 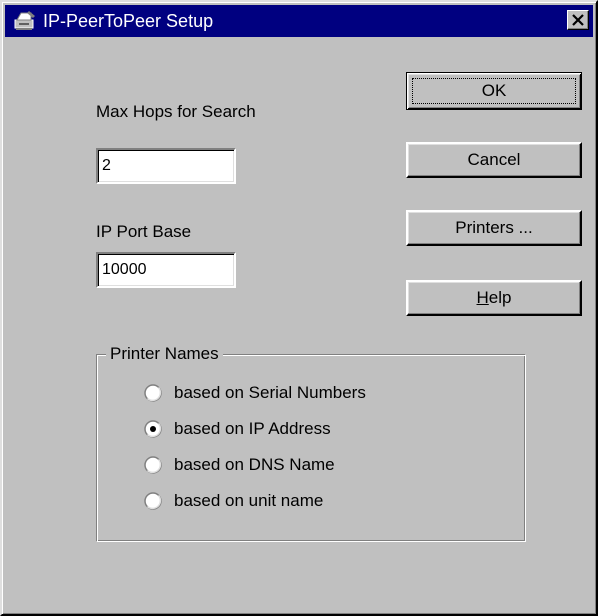 What do you see at coordinates (270, 392) in the screenshot?
I see `radio-label: based on Serial Numbers` at bounding box center [270, 392].